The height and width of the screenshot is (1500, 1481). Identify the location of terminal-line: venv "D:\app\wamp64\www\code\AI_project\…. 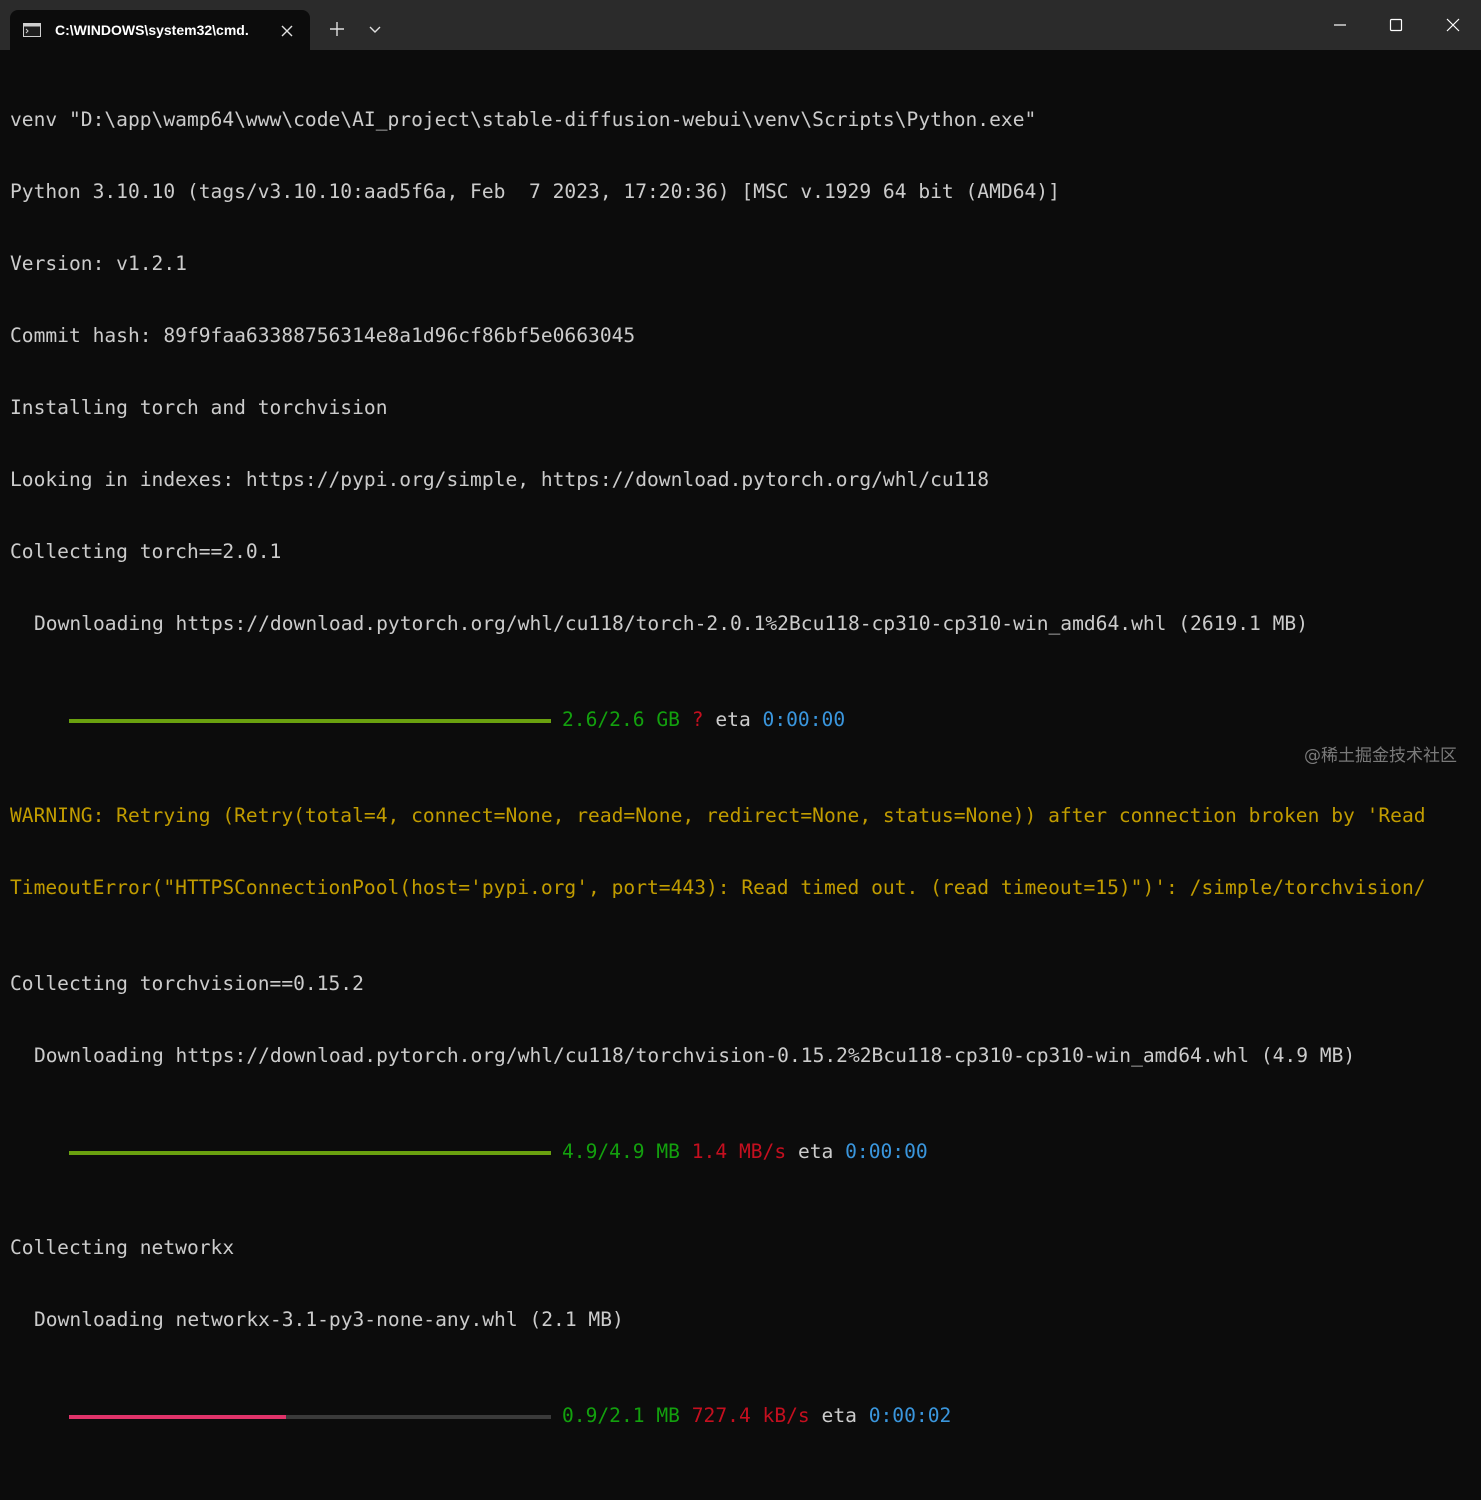
(523, 119).